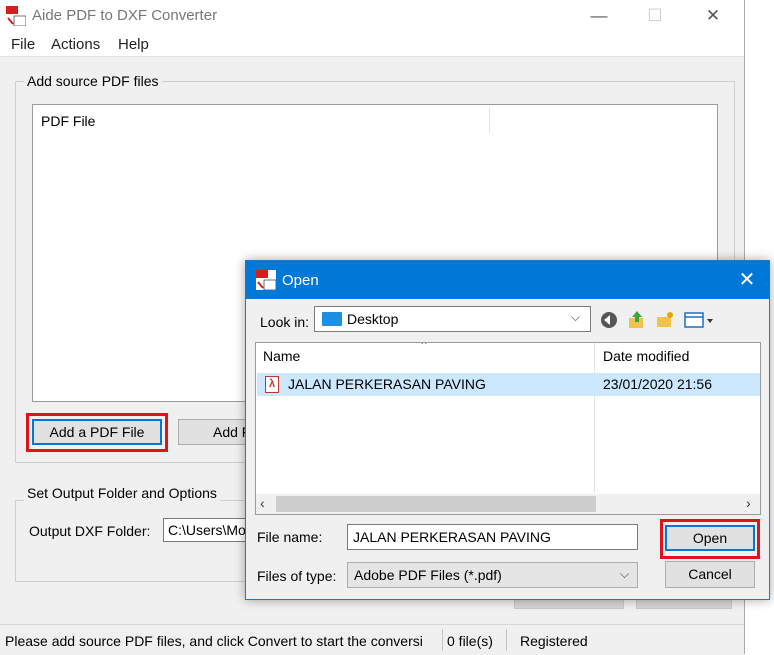 The width and height of the screenshot is (774, 655). I want to click on dialog-app-icon, so click(266, 280).